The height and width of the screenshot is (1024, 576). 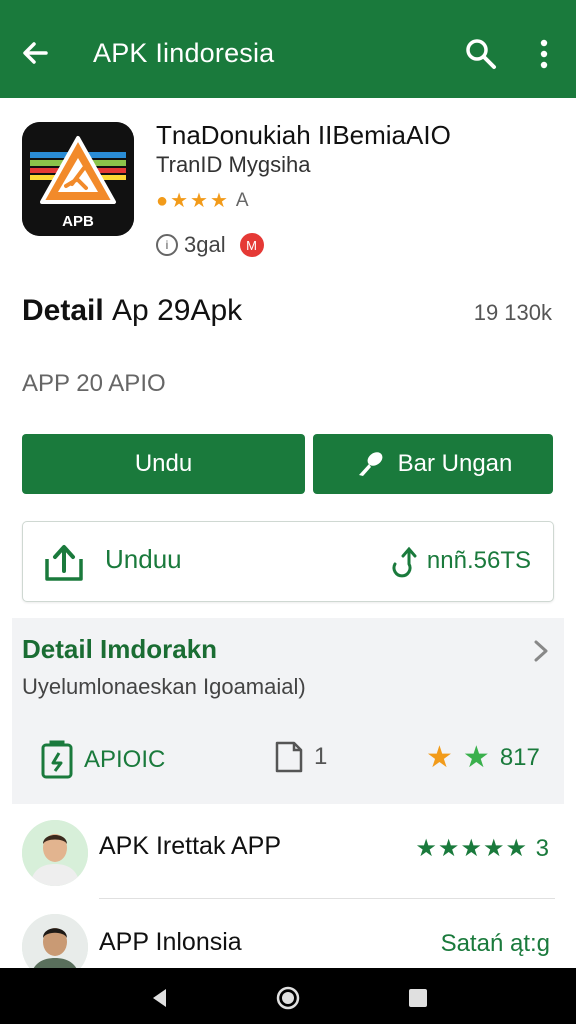 I want to click on share-button-label: Bar Ungan, so click(x=455, y=463).